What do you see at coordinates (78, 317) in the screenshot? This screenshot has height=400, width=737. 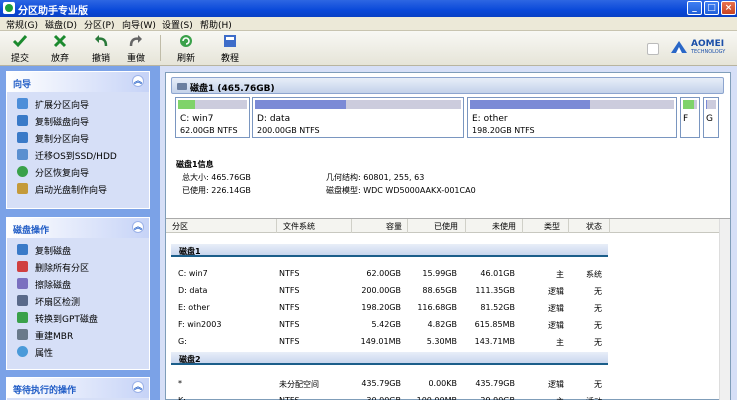 I see `disk-op-convert-gpt: 转换到GPT磁盘` at bounding box center [78, 317].